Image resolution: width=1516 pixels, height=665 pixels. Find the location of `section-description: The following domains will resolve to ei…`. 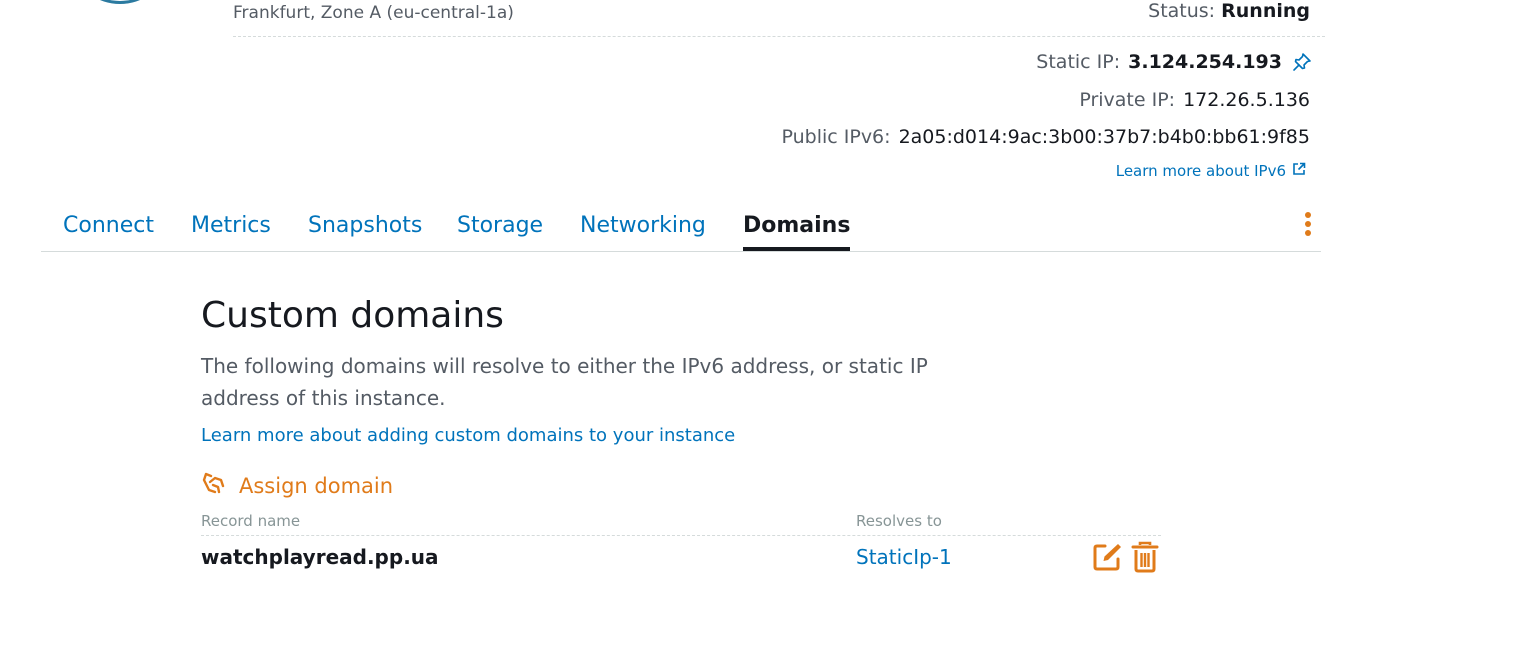

section-description: The following domains will resolve to ei… is located at coordinates (564, 382).